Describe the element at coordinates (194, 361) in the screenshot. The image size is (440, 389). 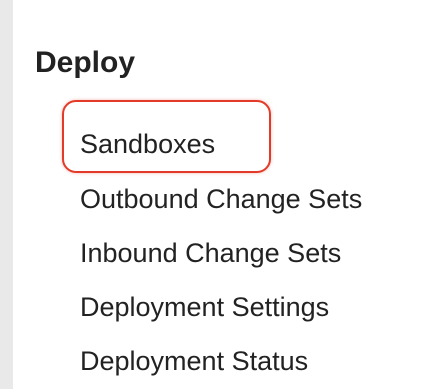
I see `nav-link-deployment-status: Deployment Status` at that location.